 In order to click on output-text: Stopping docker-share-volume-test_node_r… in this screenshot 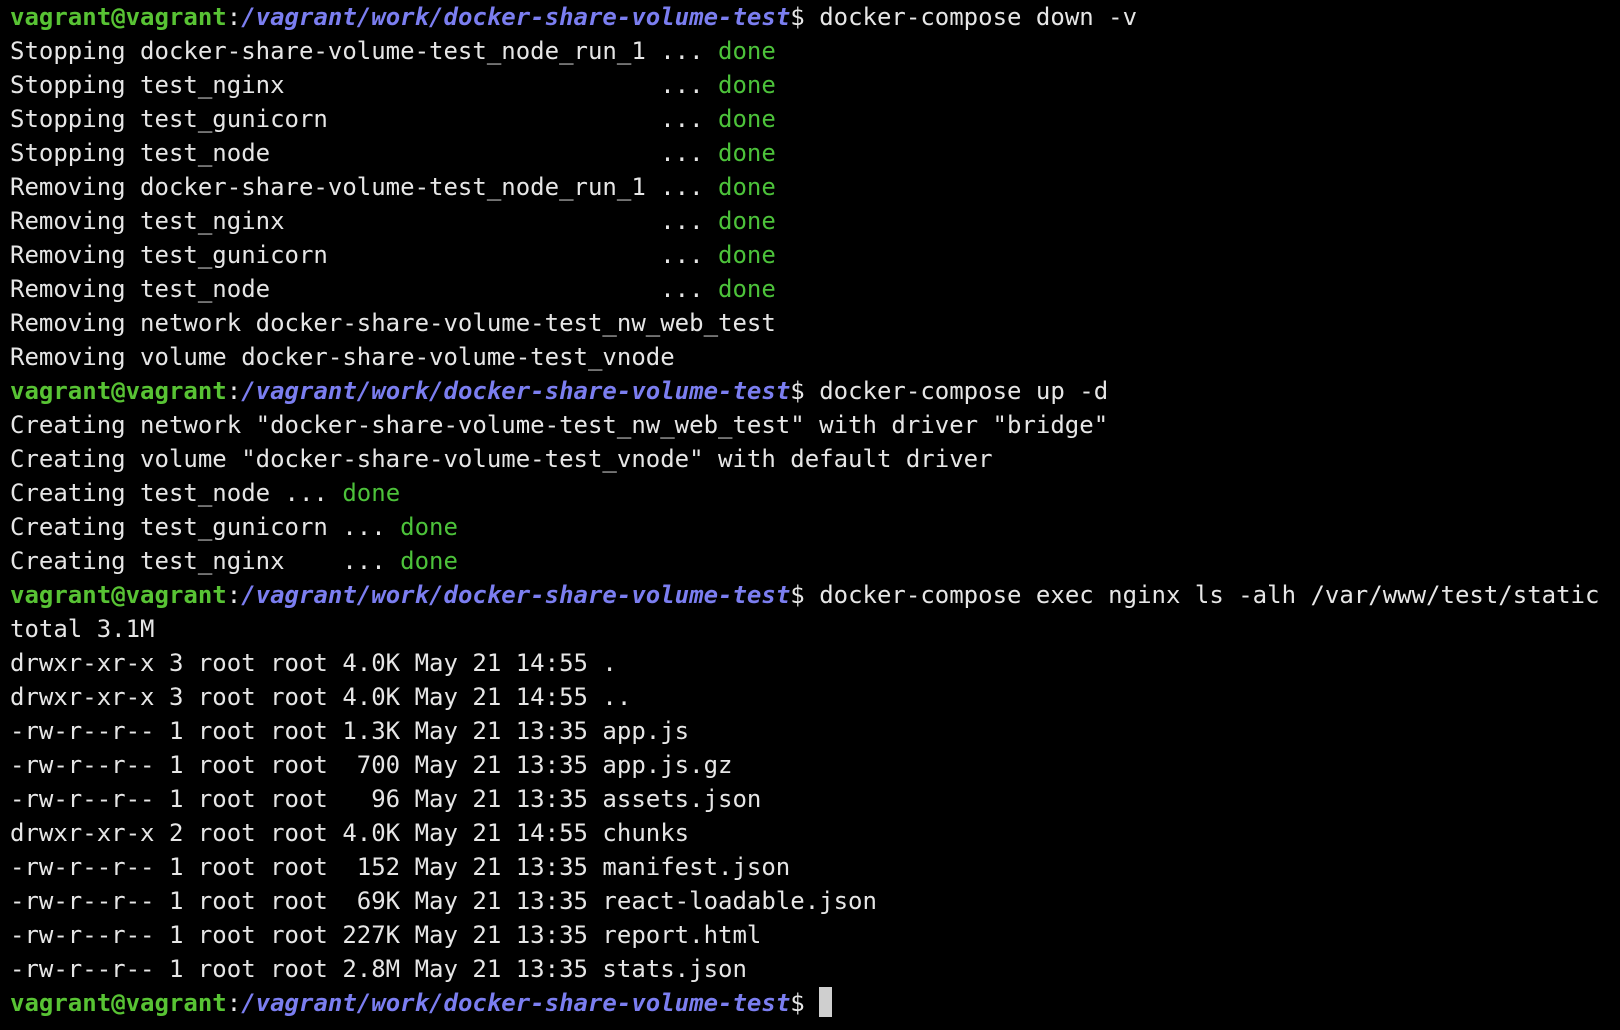, I will do `click(364, 51)`.